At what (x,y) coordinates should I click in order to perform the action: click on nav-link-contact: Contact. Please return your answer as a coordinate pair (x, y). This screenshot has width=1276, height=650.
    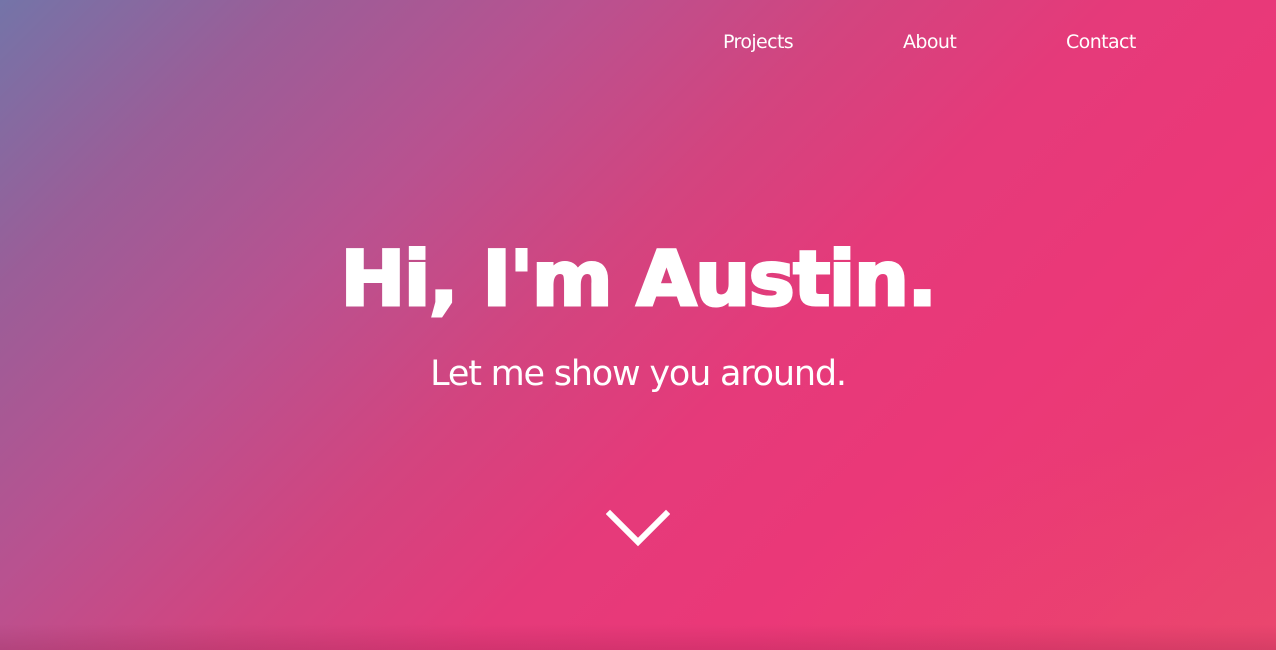
    Looking at the image, I should click on (1101, 42).